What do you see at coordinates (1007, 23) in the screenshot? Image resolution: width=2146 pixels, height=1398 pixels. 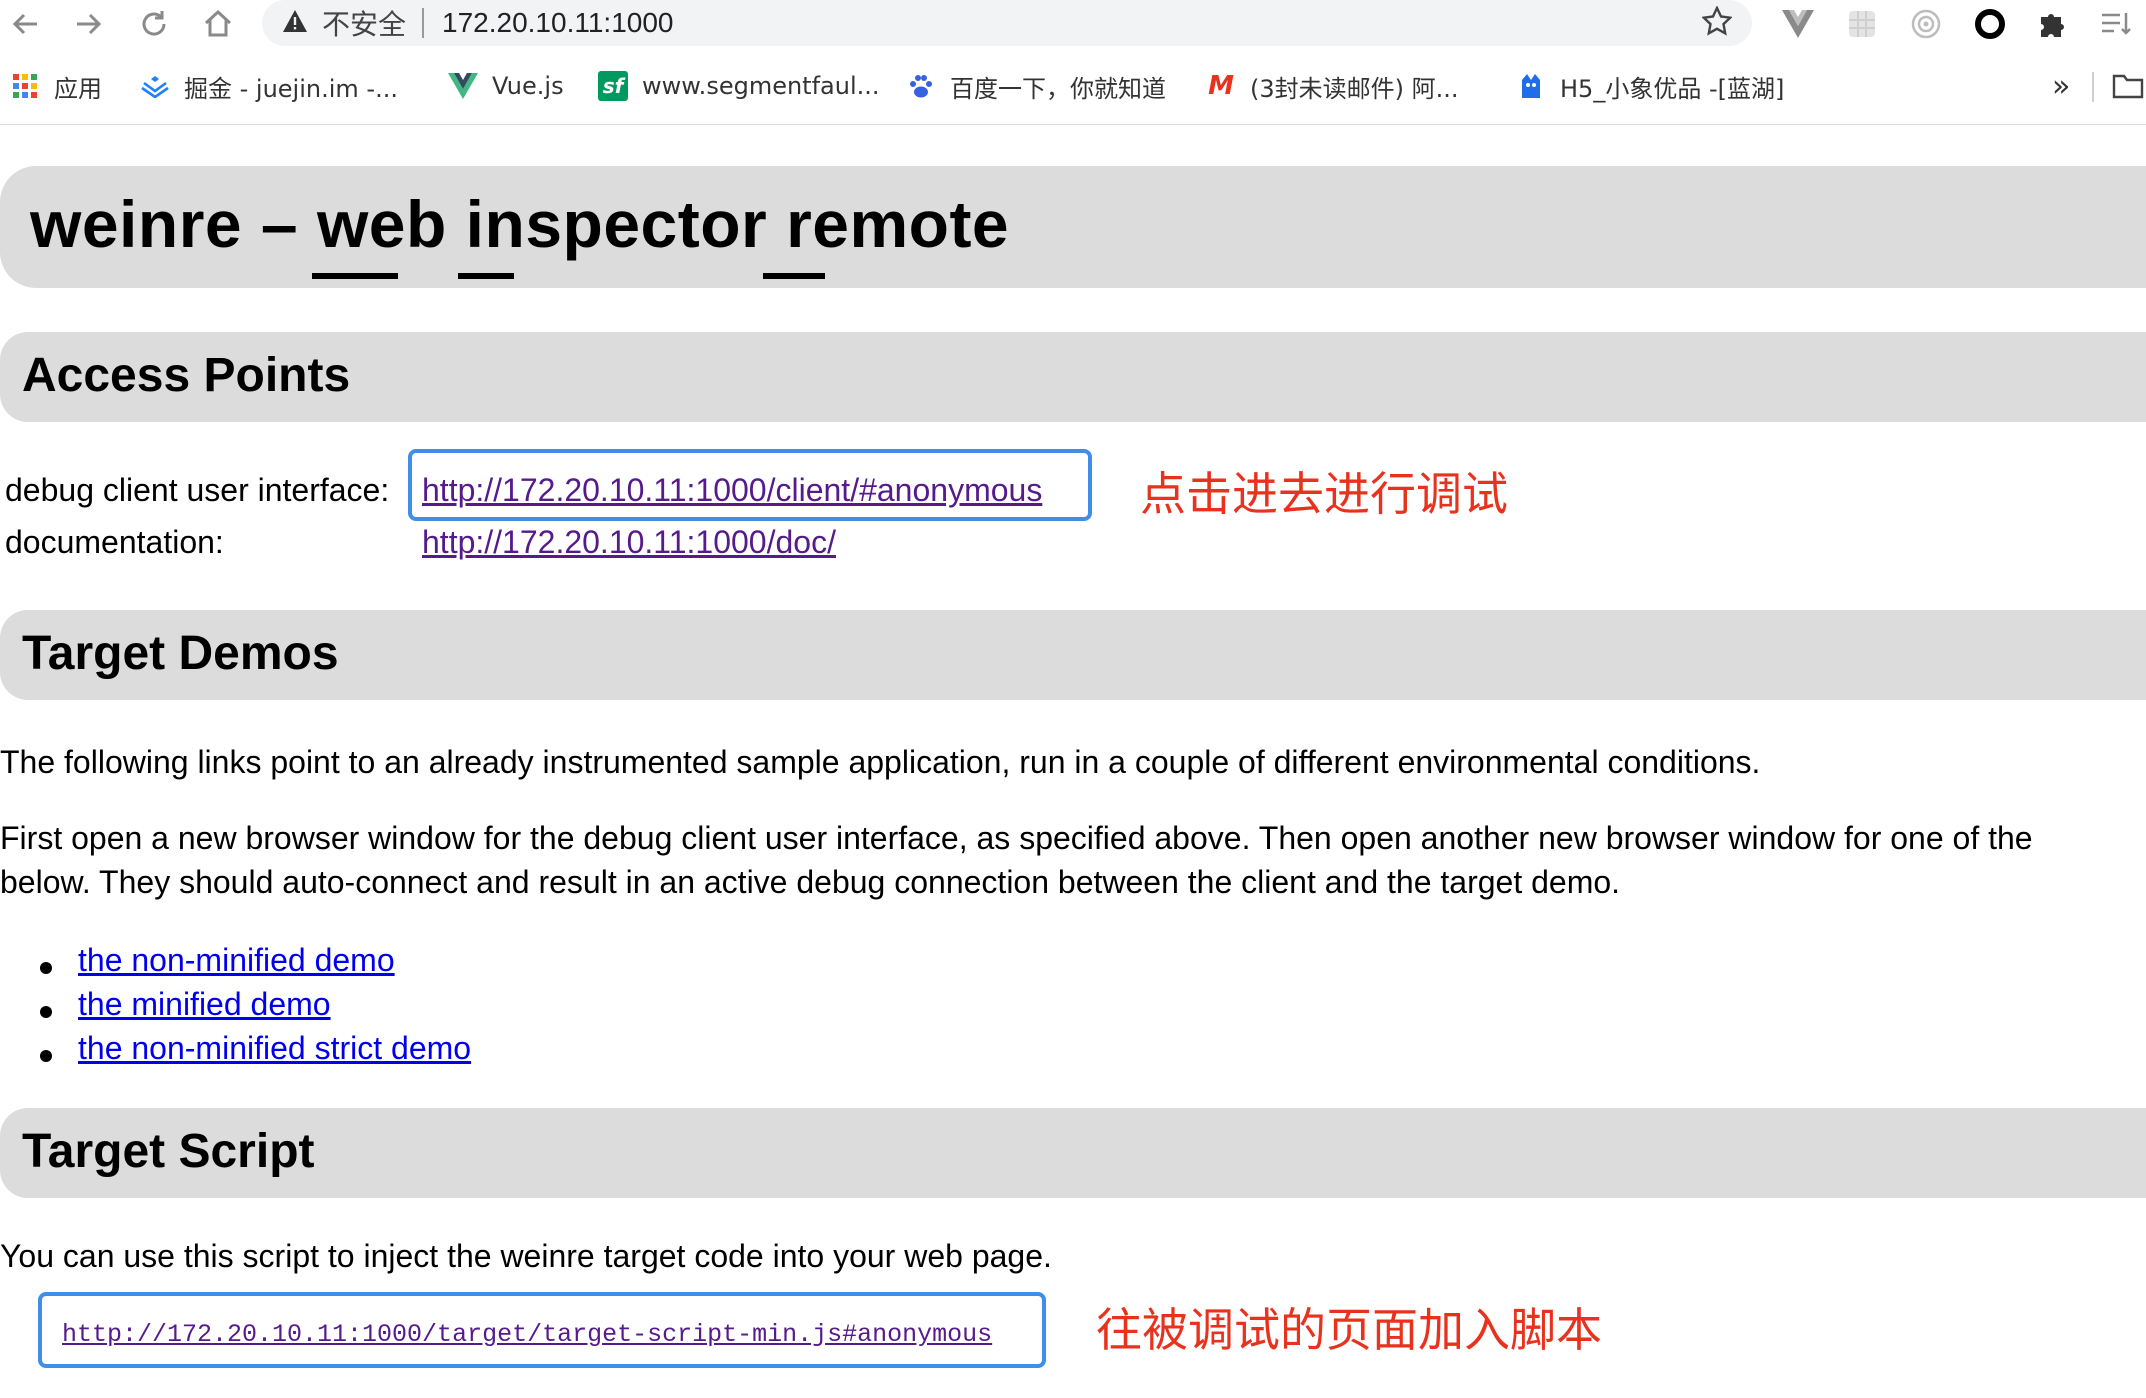 I see `address-bar: 不安全 172.20.10.11:1000` at bounding box center [1007, 23].